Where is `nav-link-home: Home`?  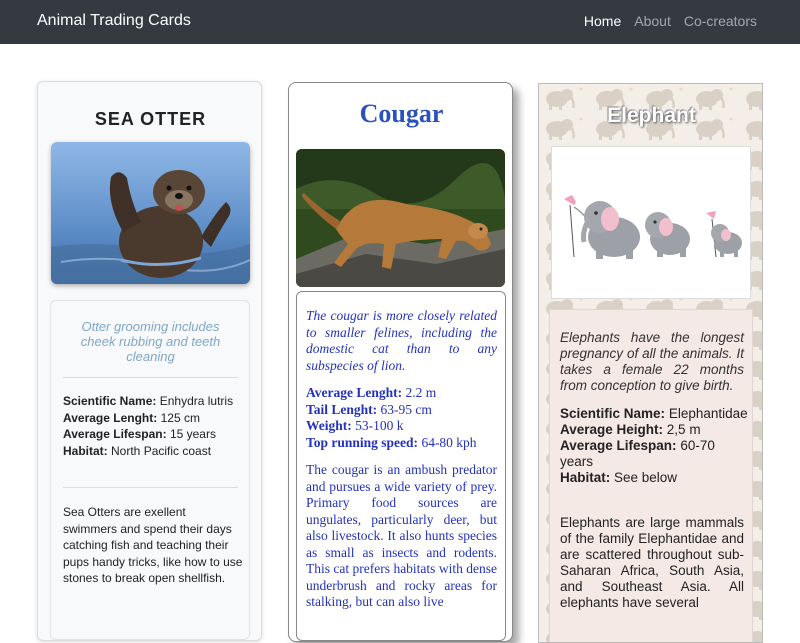
nav-link-home: Home is located at coordinates (602, 21).